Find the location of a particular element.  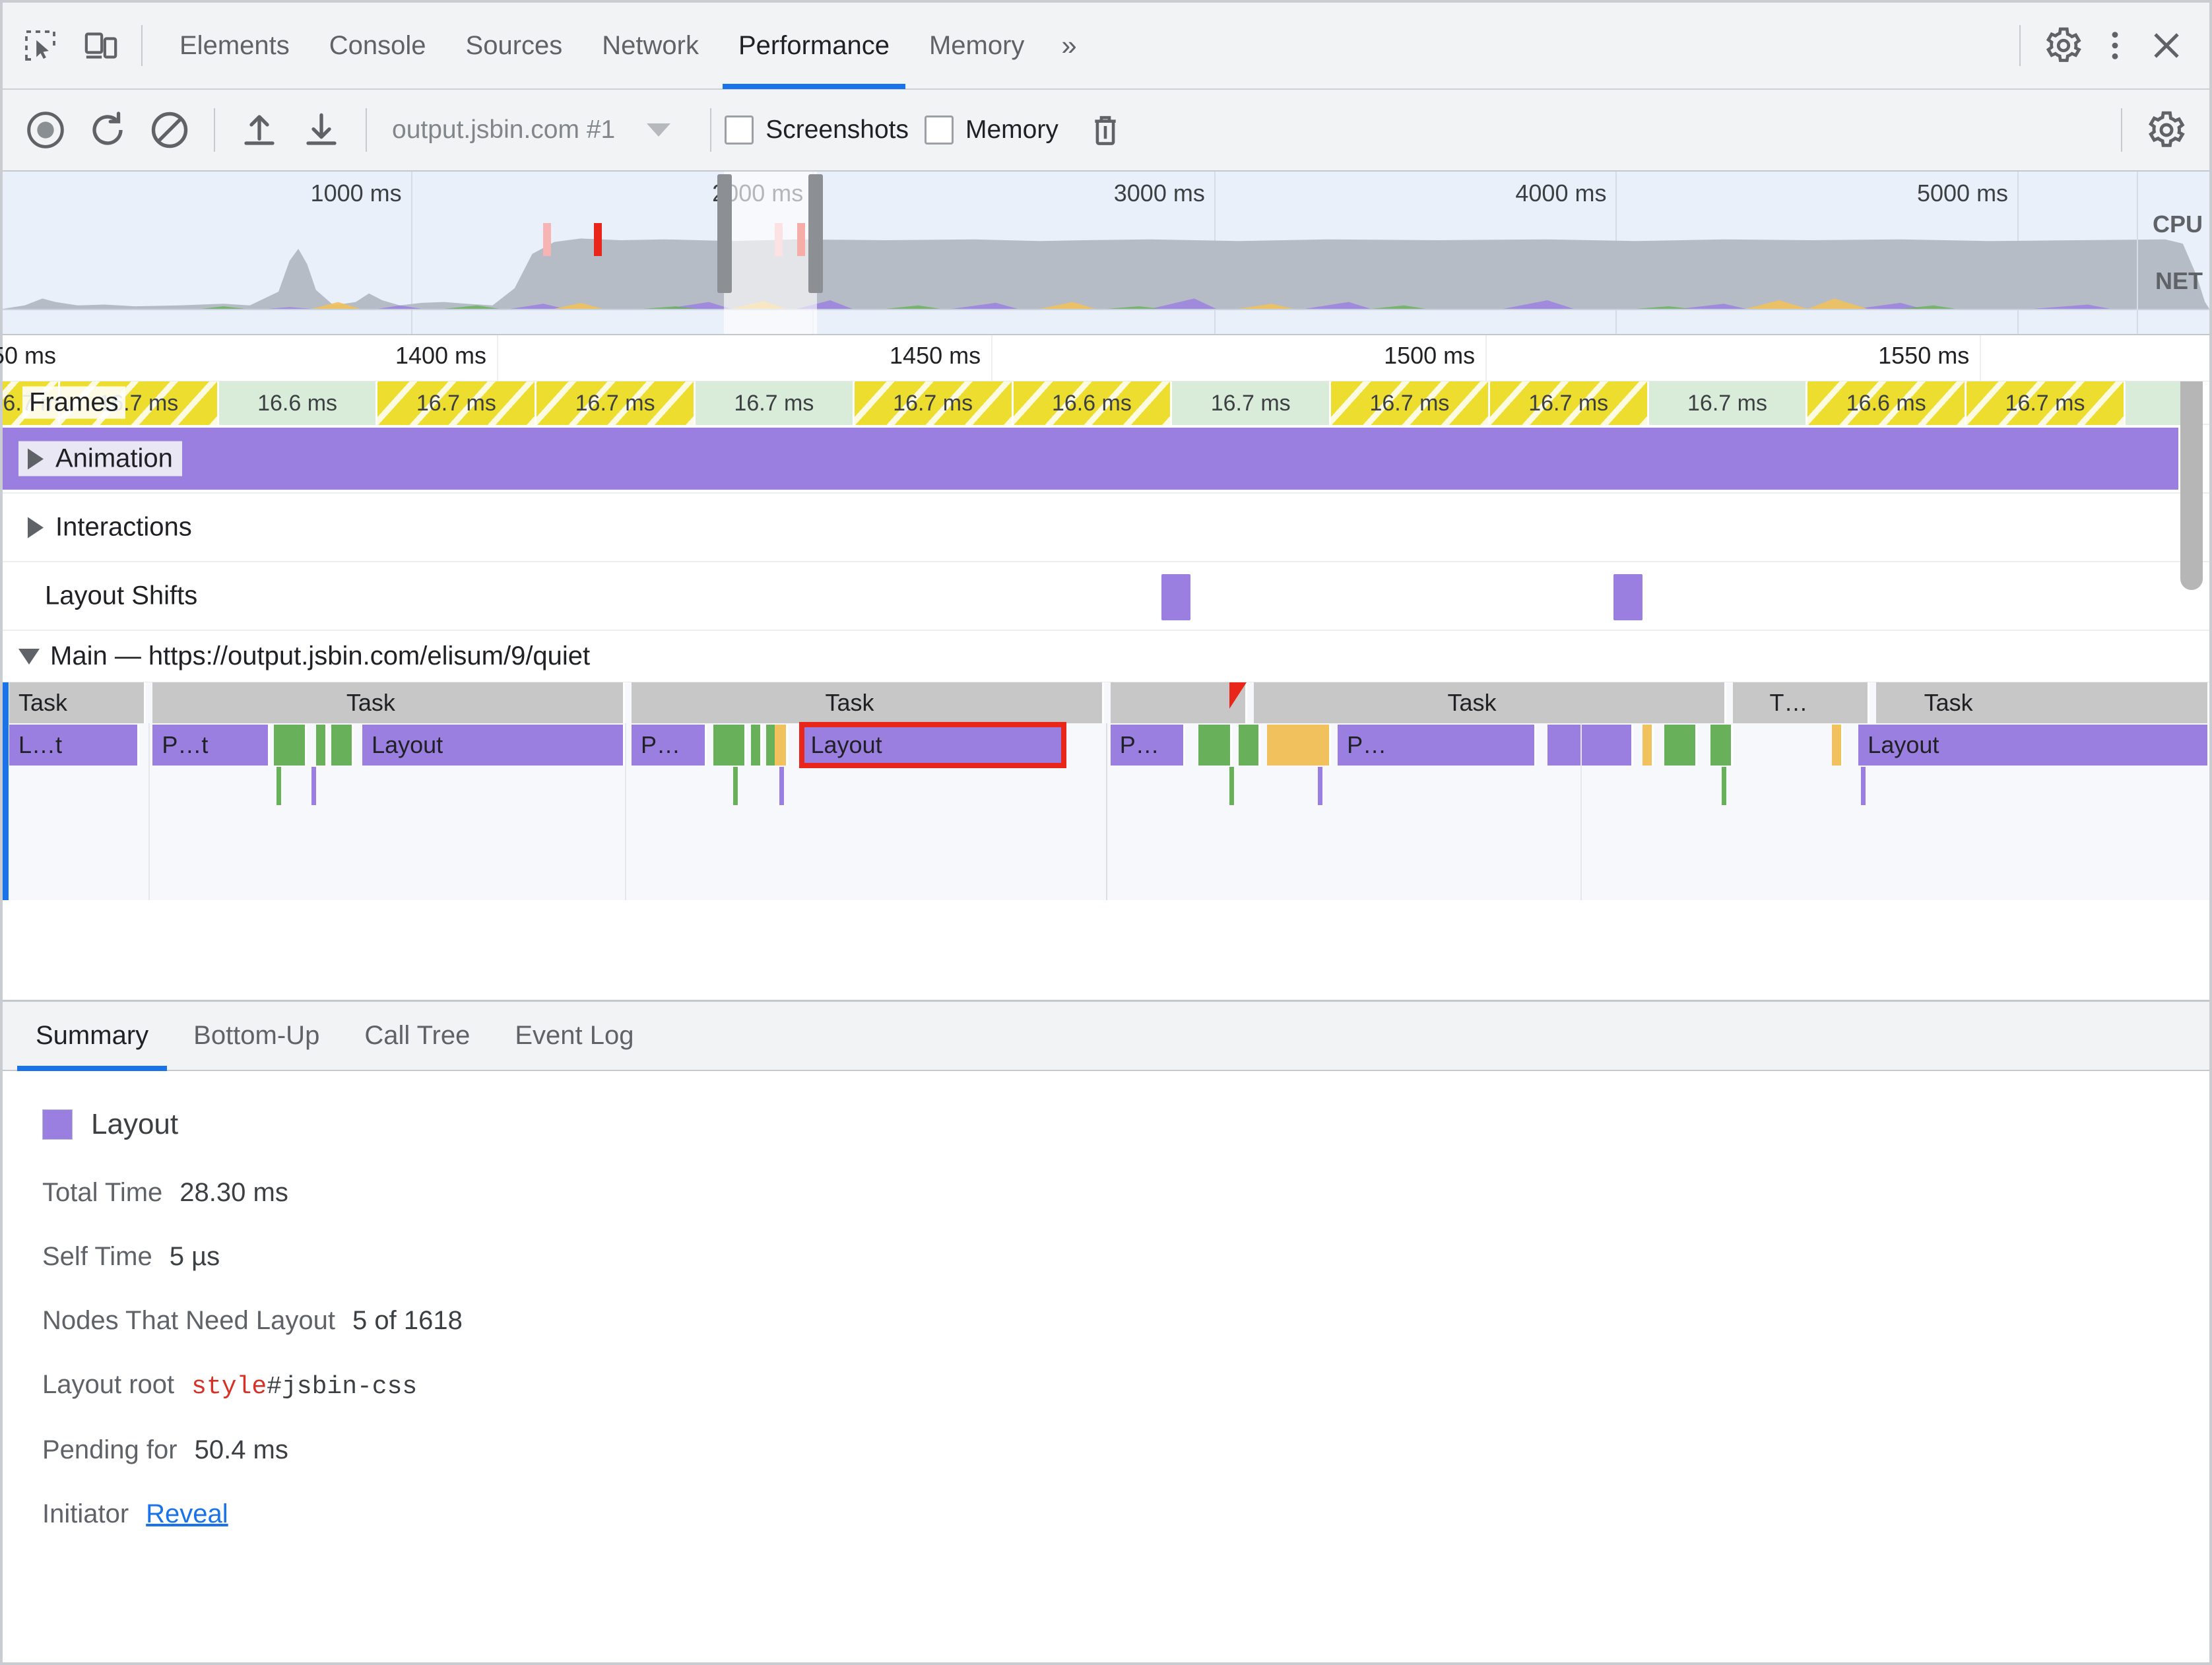

animation-band is located at coordinates (1091, 459).